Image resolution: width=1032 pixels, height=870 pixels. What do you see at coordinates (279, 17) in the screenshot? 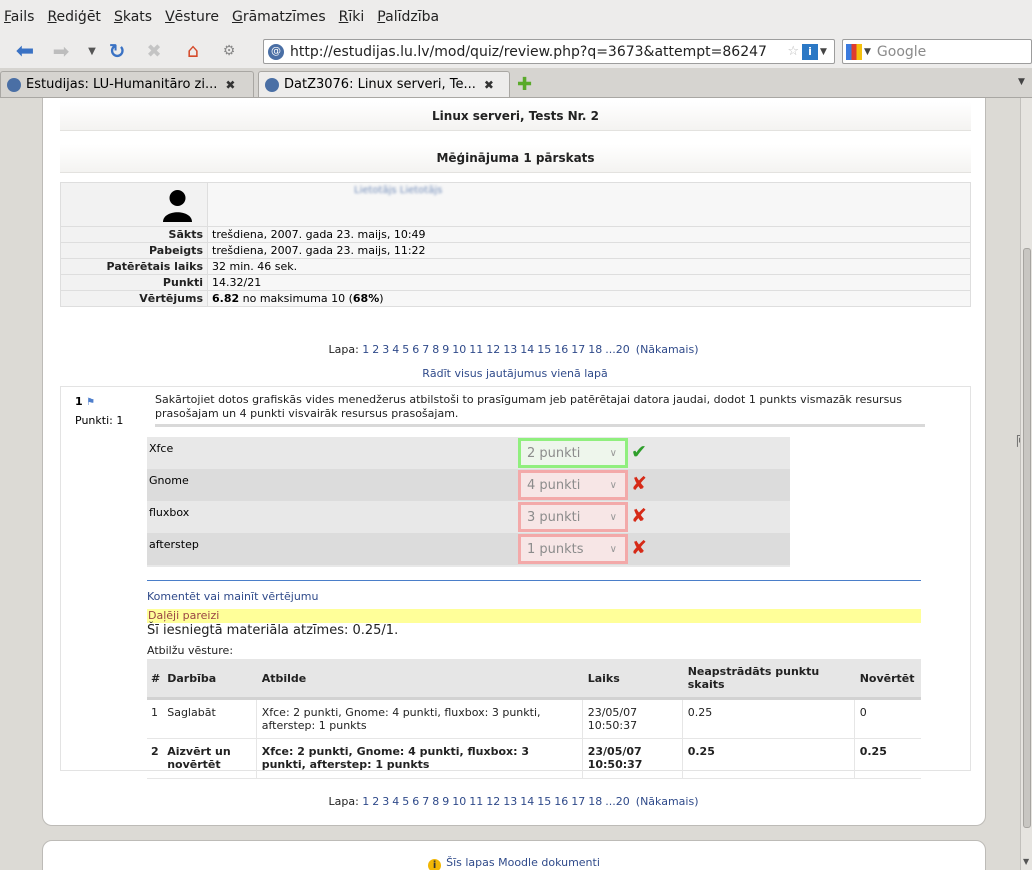
I see `menu-bookmarks: Grāmatzīmes` at bounding box center [279, 17].